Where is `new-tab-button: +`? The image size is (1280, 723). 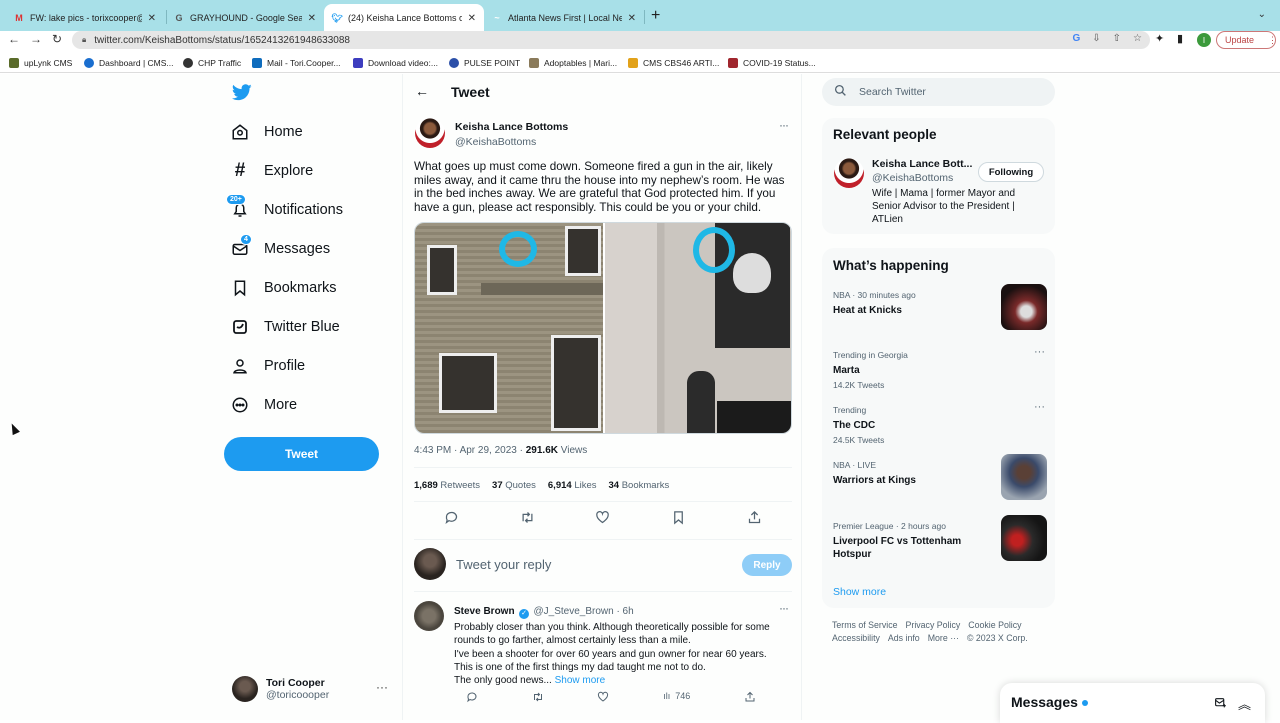 new-tab-button: + is located at coordinates (655, 16).